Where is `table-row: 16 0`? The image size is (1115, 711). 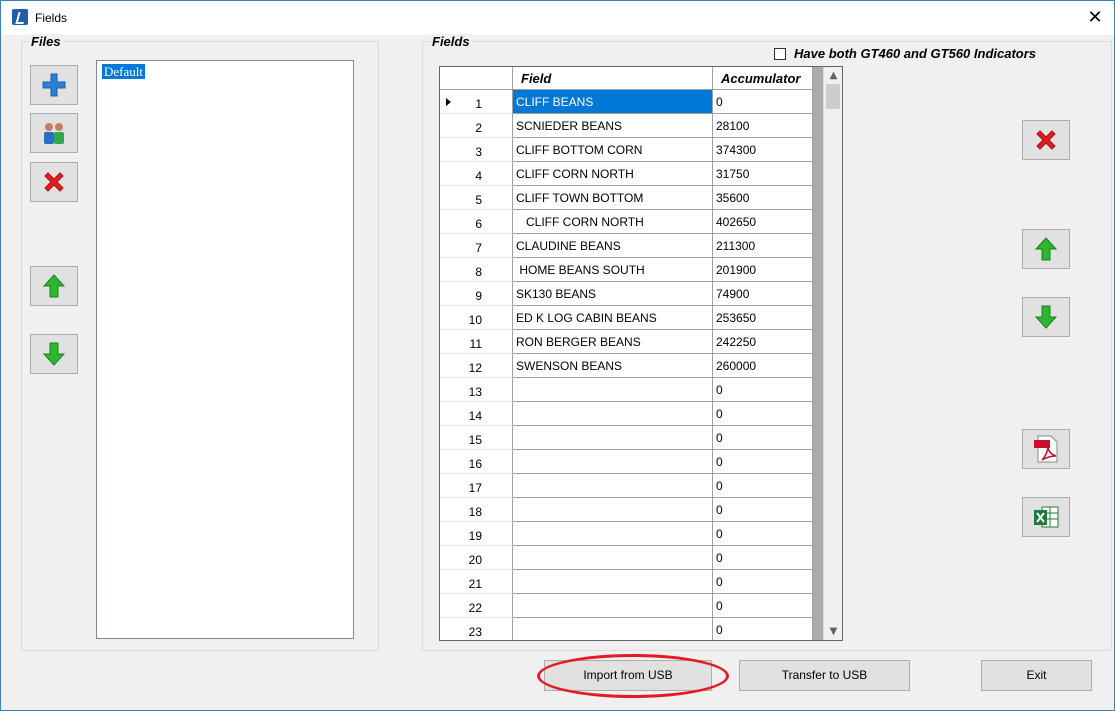 table-row: 16 0 is located at coordinates (626, 462).